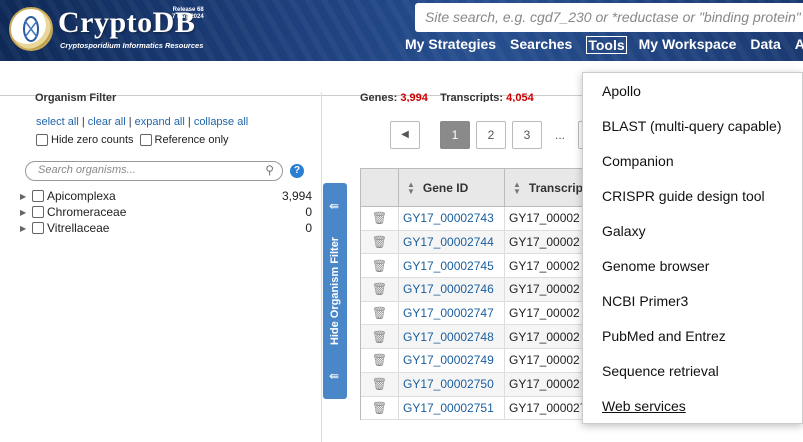  What do you see at coordinates (692, 230) in the screenshot?
I see `menu-item-galaxy: Galaxy` at bounding box center [692, 230].